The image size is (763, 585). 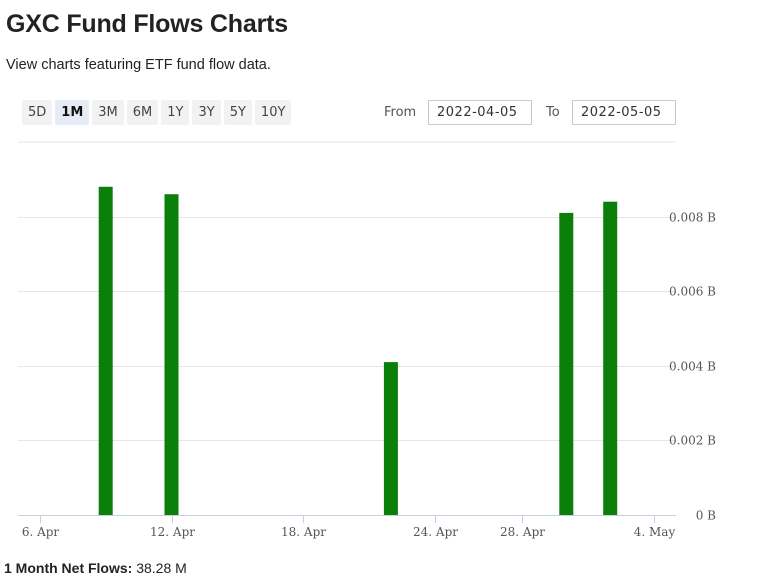 I want to click on x-tick-label: 4. May, so click(x=655, y=532).